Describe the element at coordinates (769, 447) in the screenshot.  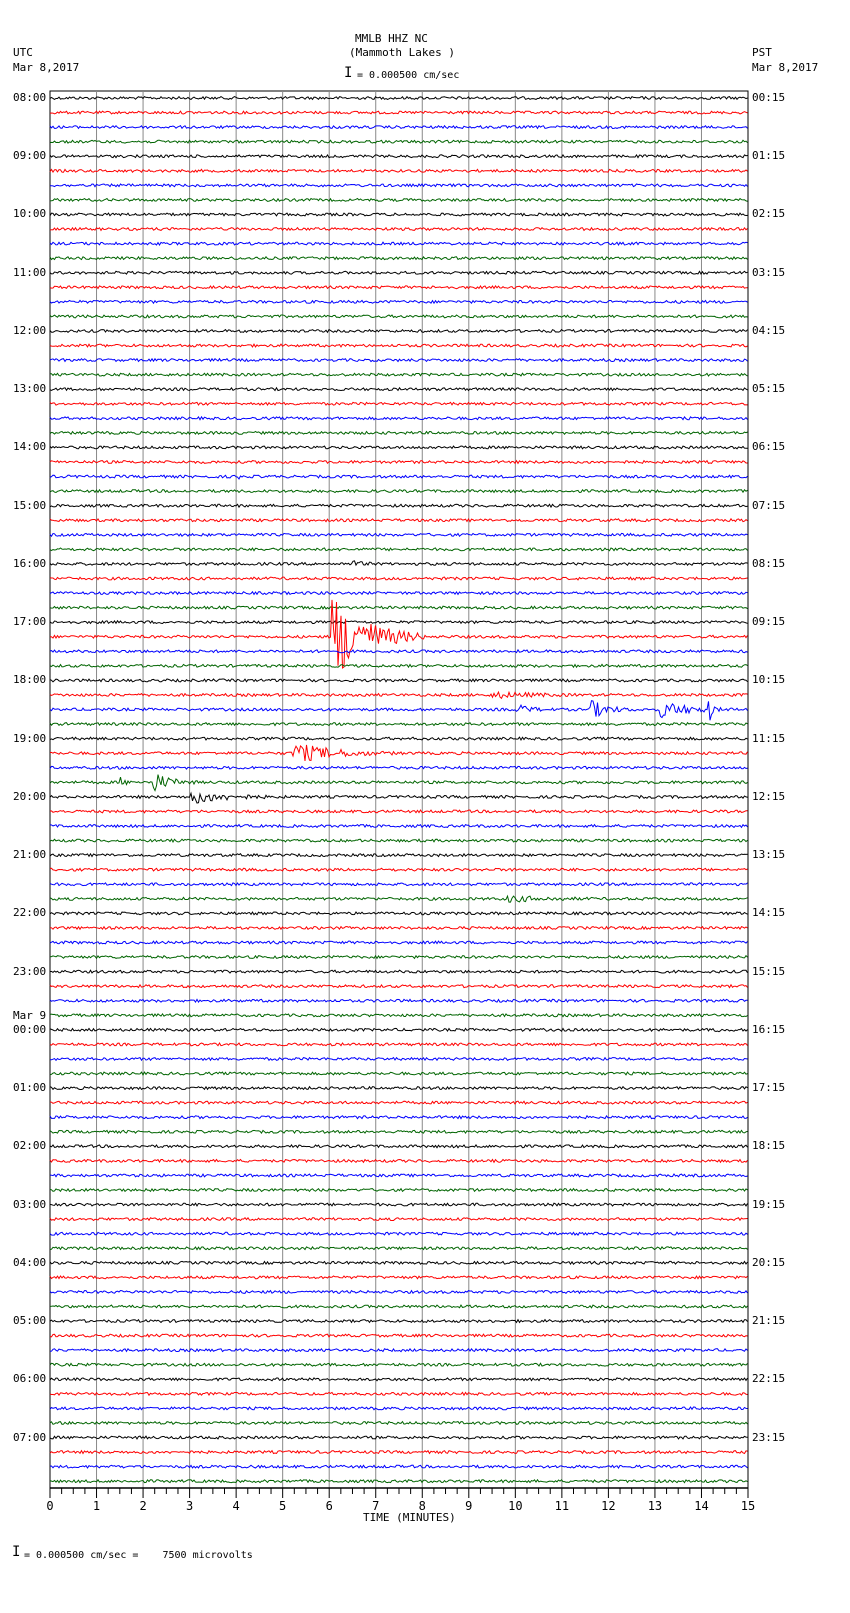
I see `pst-hour-label: 06:15` at that location.